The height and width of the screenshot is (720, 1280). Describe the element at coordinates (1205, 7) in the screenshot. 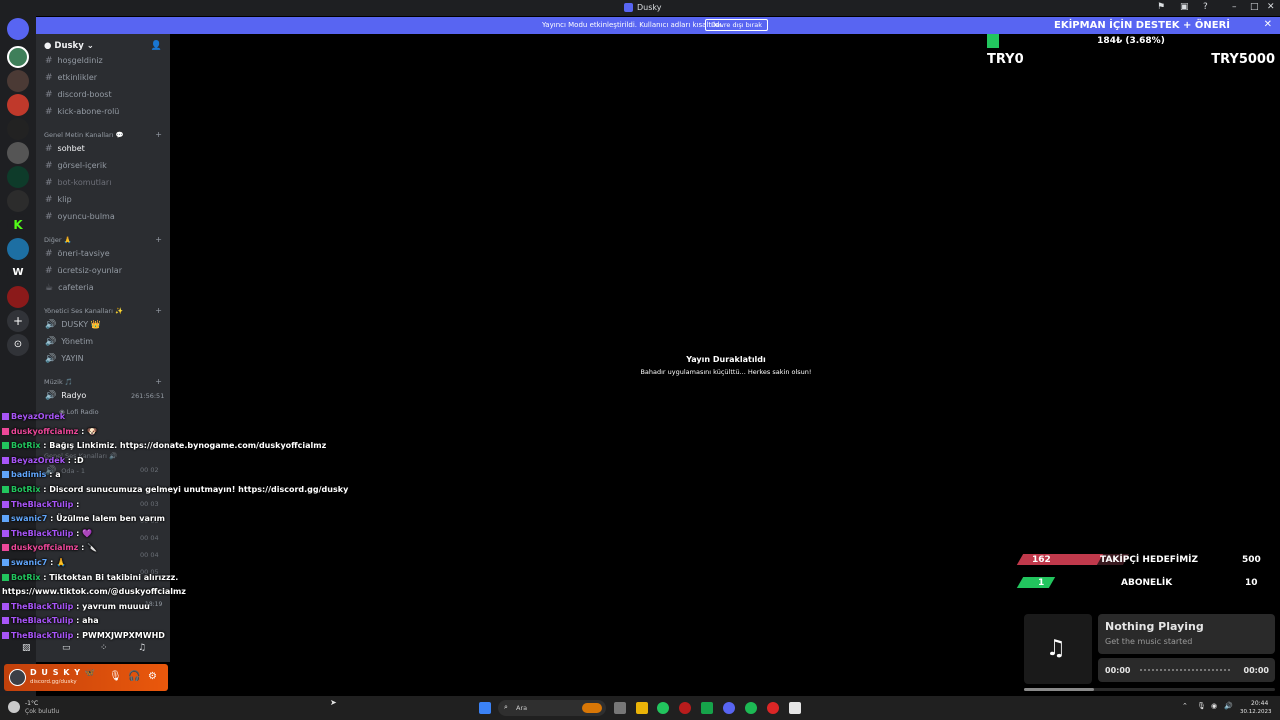

I see `help-icon: ?` at that location.